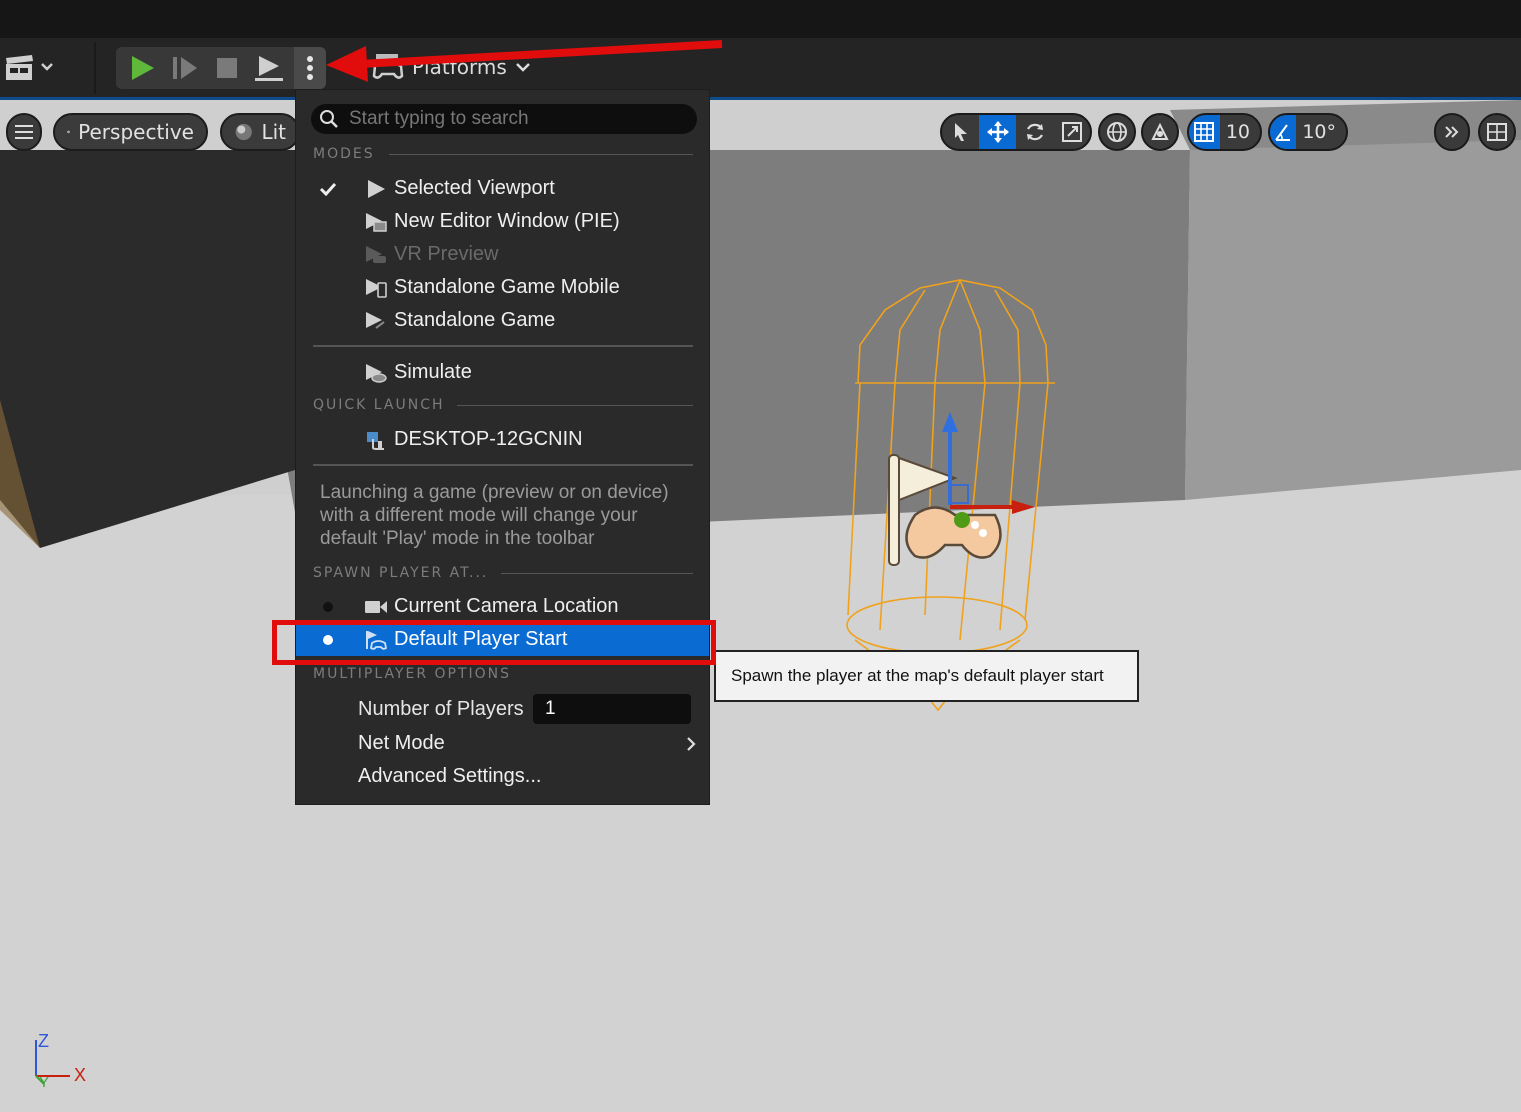 This screenshot has height=1112, width=1521. What do you see at coordinates (376, 373) in the screenshot?
I see `simulate-icon` at bounding box center [376, 373].